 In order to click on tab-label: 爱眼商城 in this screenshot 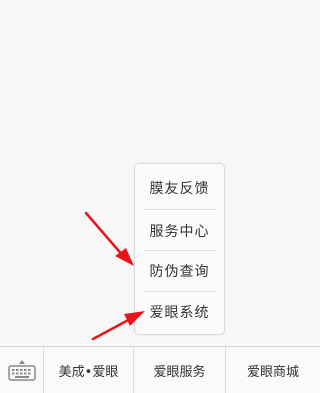, I will do `click(272, 372)`.